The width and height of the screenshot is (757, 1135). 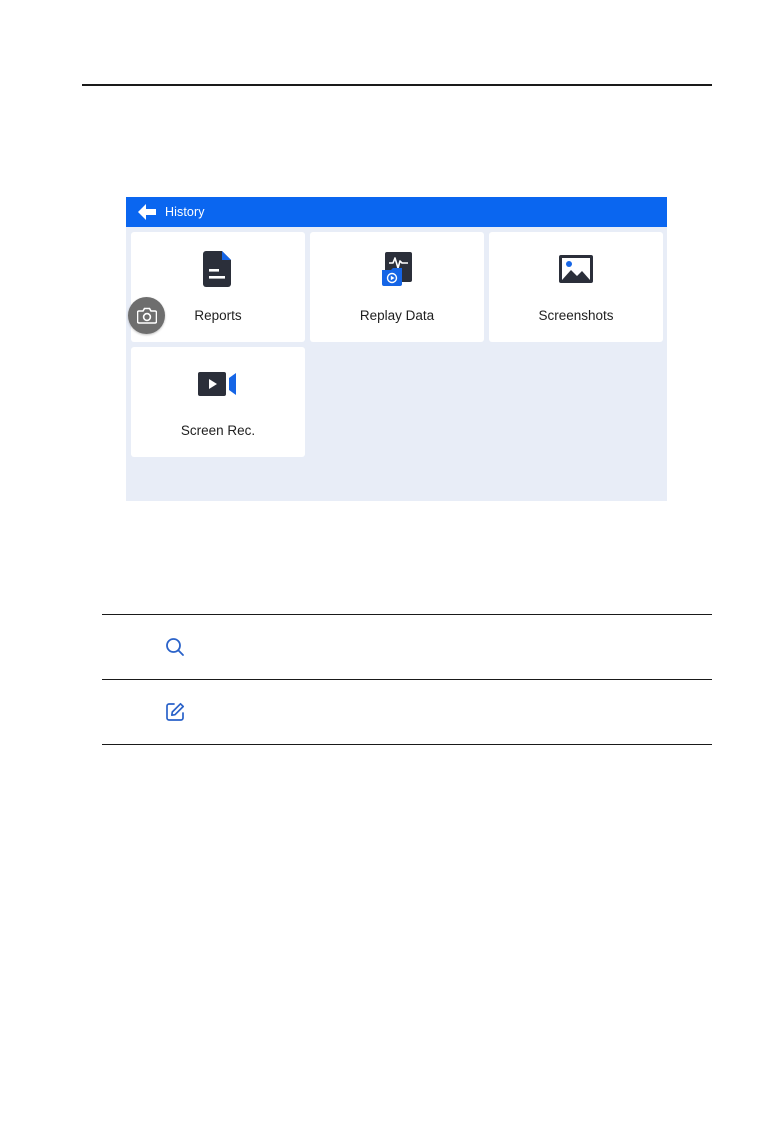 I want to click on document-icon, so click(x=218, y=269).